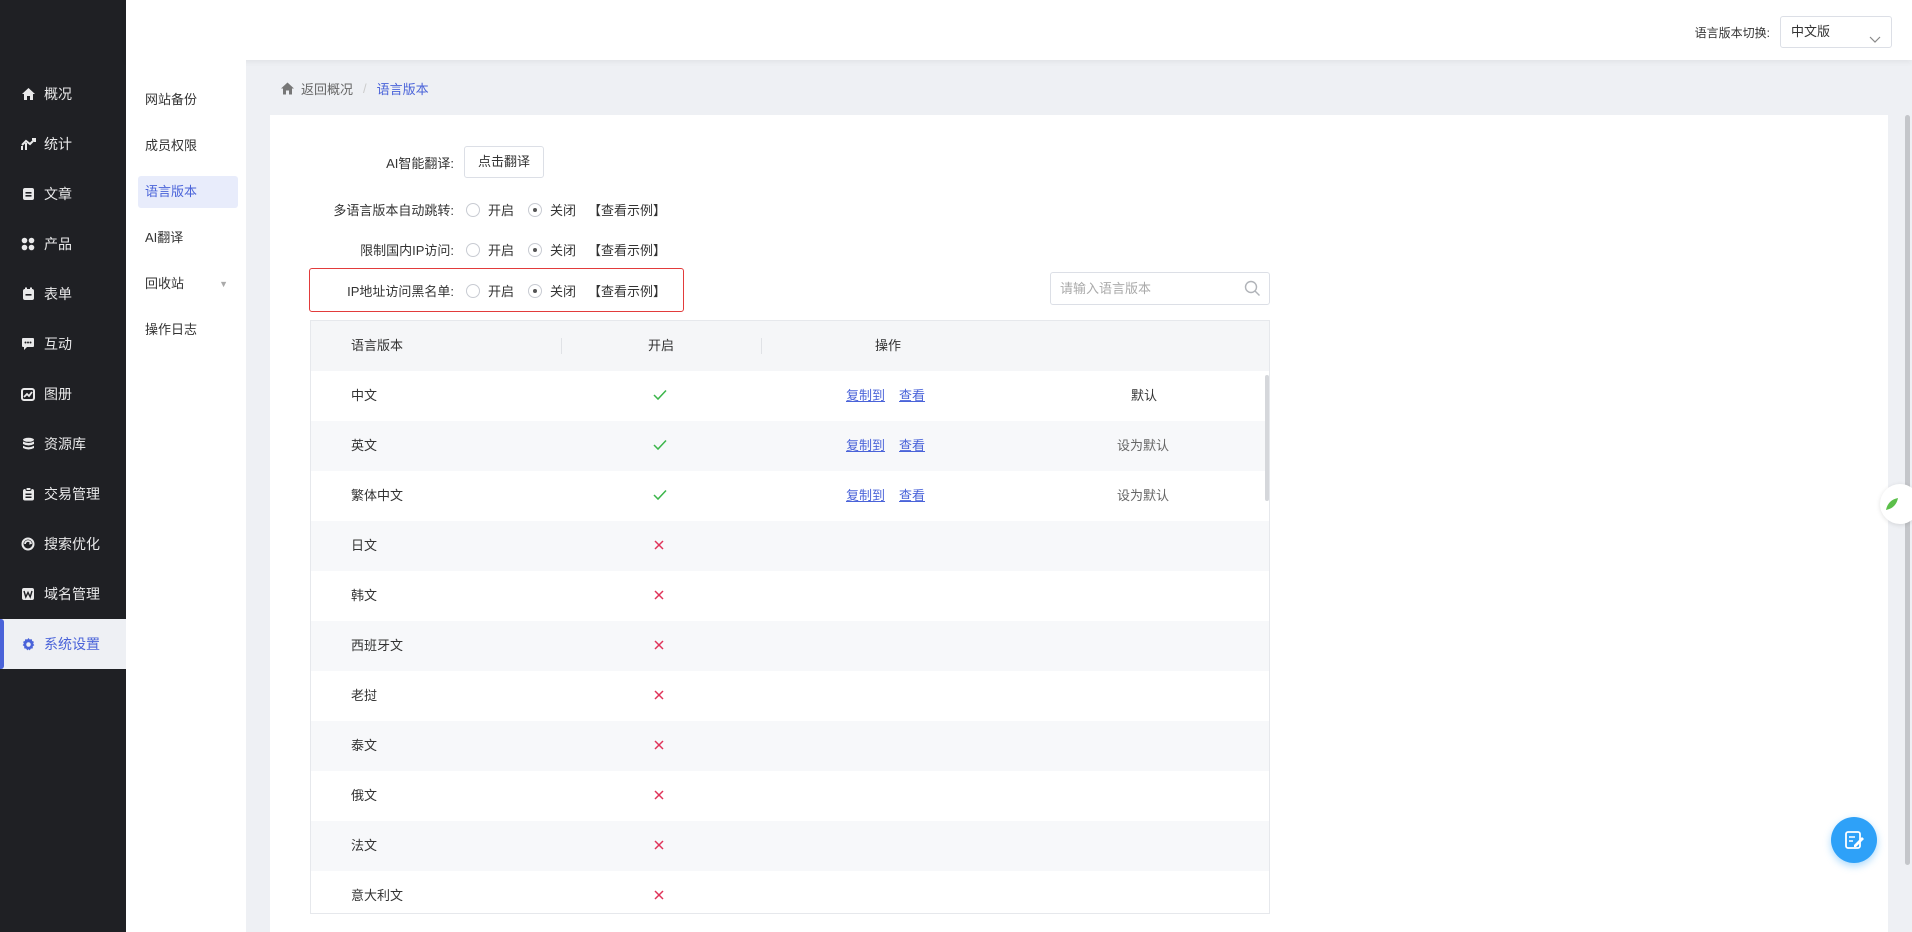 The image size is (1912, 932). I want to click on search-icon, so click(1252, 290).